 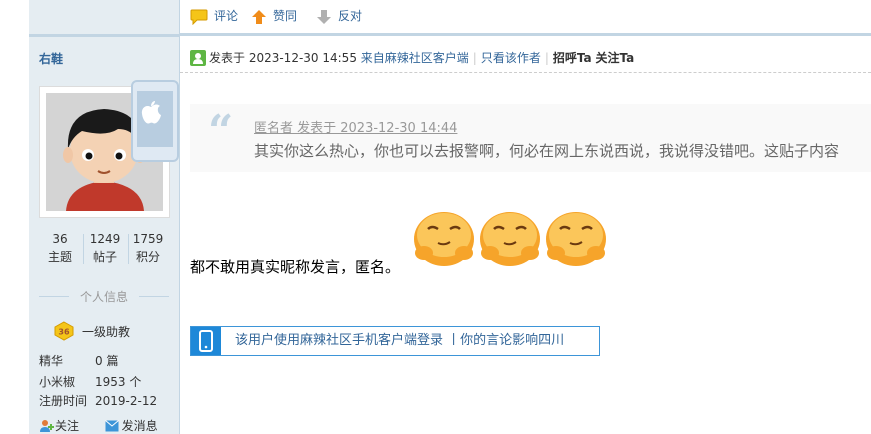 I want to click on downvote-label: 反对, so click(x=350, y=16).